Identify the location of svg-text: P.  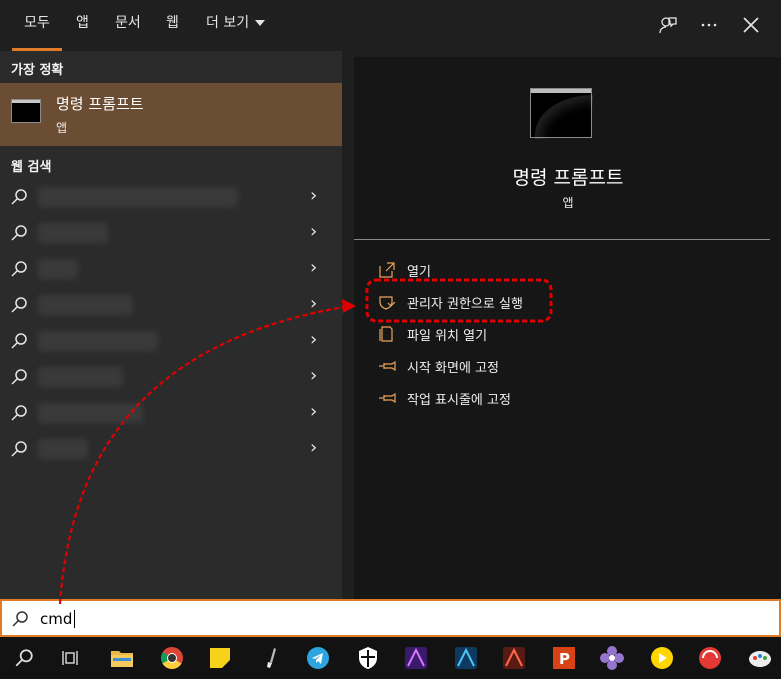
(564, 659).